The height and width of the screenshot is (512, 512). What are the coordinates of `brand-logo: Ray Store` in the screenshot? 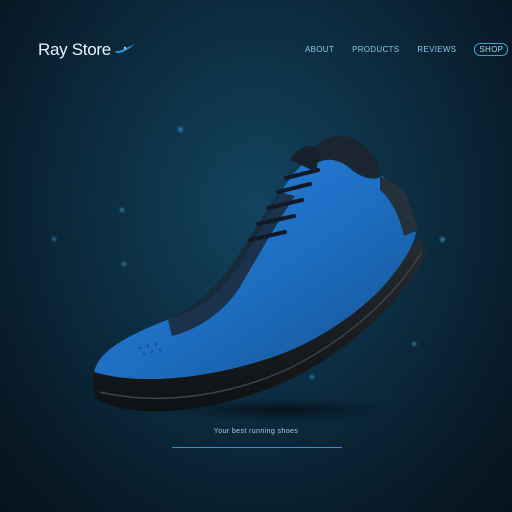 It's located at (87, 50).